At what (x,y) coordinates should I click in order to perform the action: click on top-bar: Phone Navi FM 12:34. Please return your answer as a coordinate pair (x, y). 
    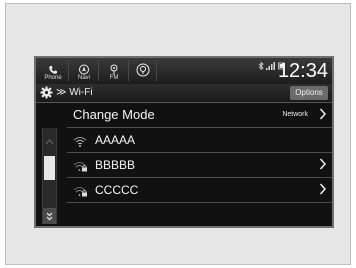
    Looking at the image, I should click on (184, 71).